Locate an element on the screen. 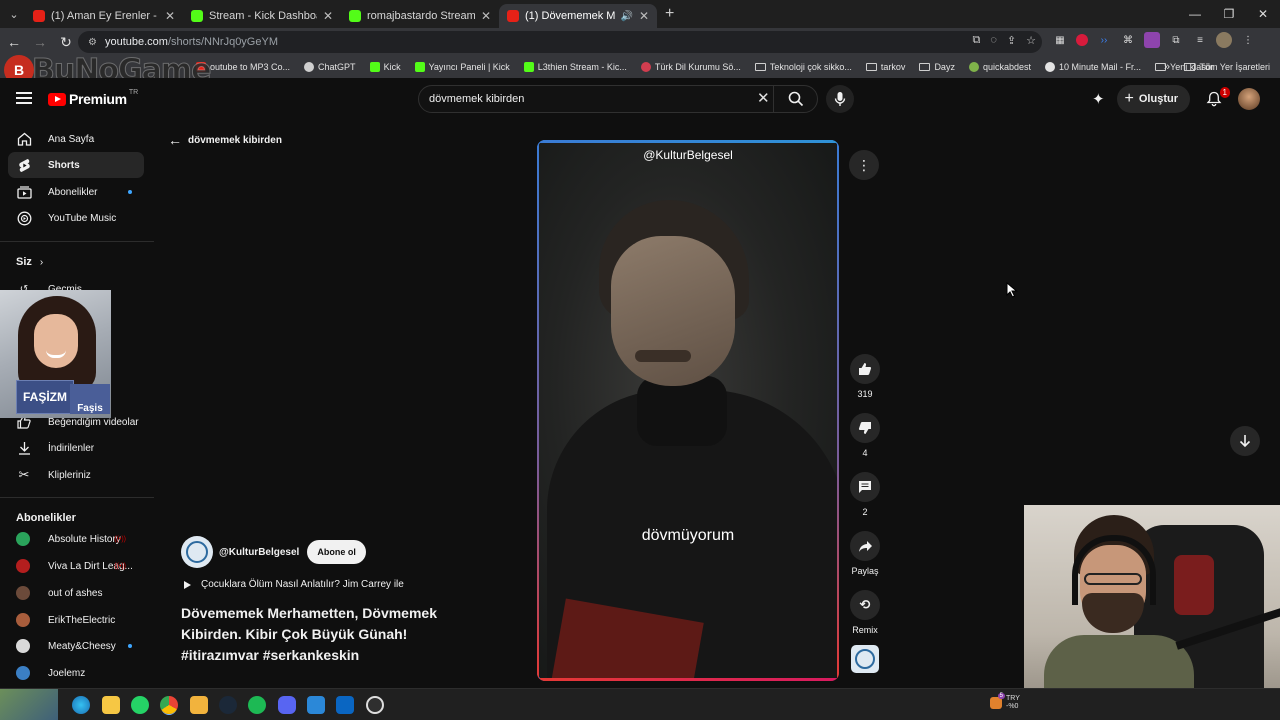 The image size is (1280, 720). steam-icon is located at coordinates (228, 705).